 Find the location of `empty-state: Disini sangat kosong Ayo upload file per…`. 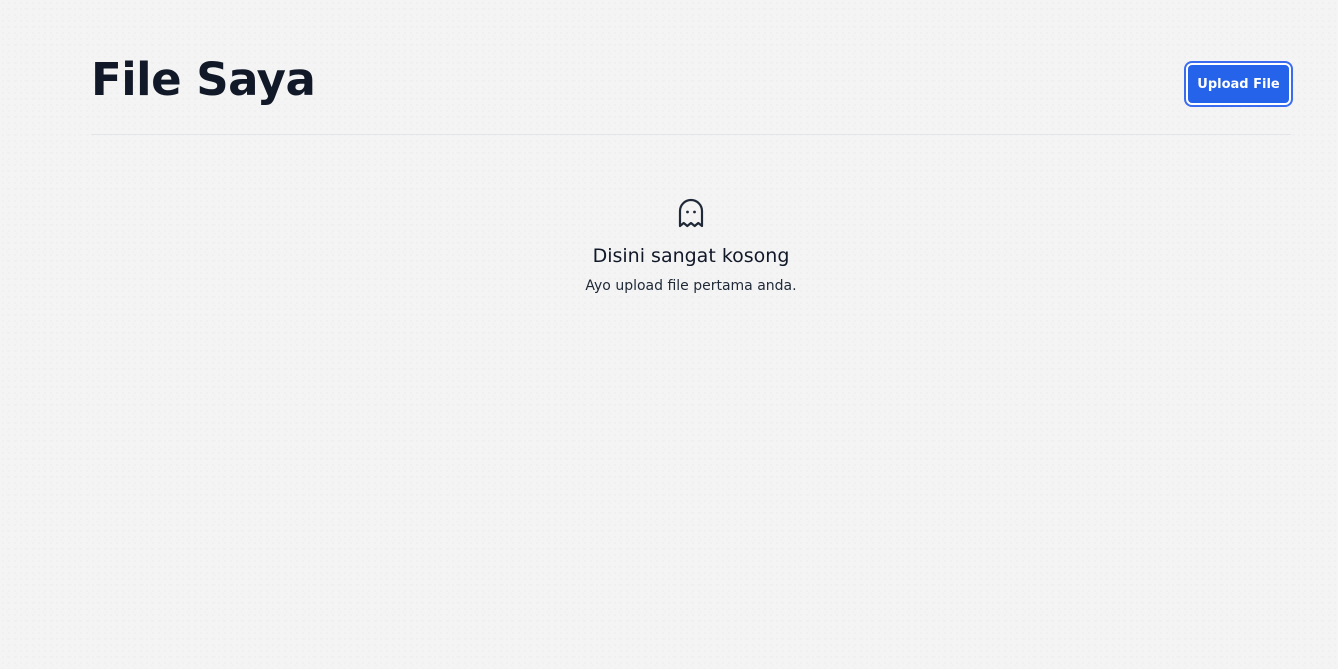

empty-state: Disini sangat kosong Ayo upload file per… is located at coordinates (691, 246).